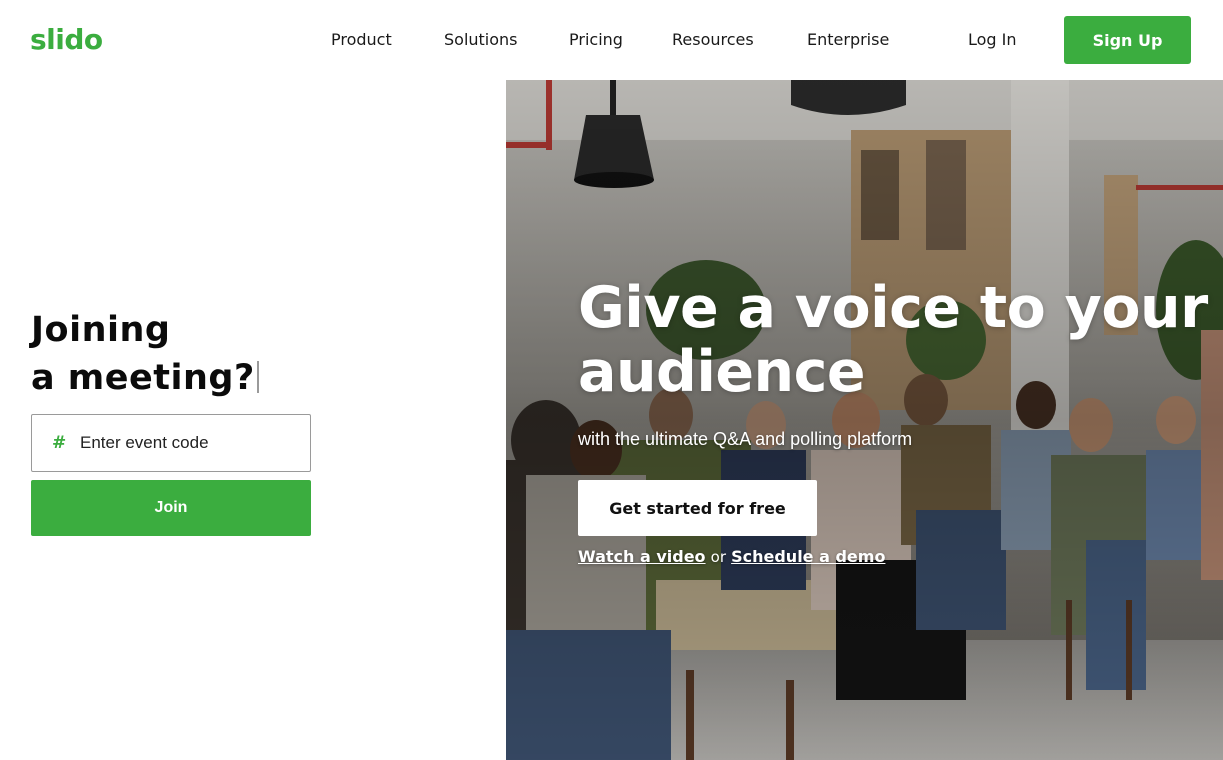 This screenshot has height=760, width=1223. Describe the element at coordinates (192, 443) in the screenshot. I see `event-code-input` at that location.